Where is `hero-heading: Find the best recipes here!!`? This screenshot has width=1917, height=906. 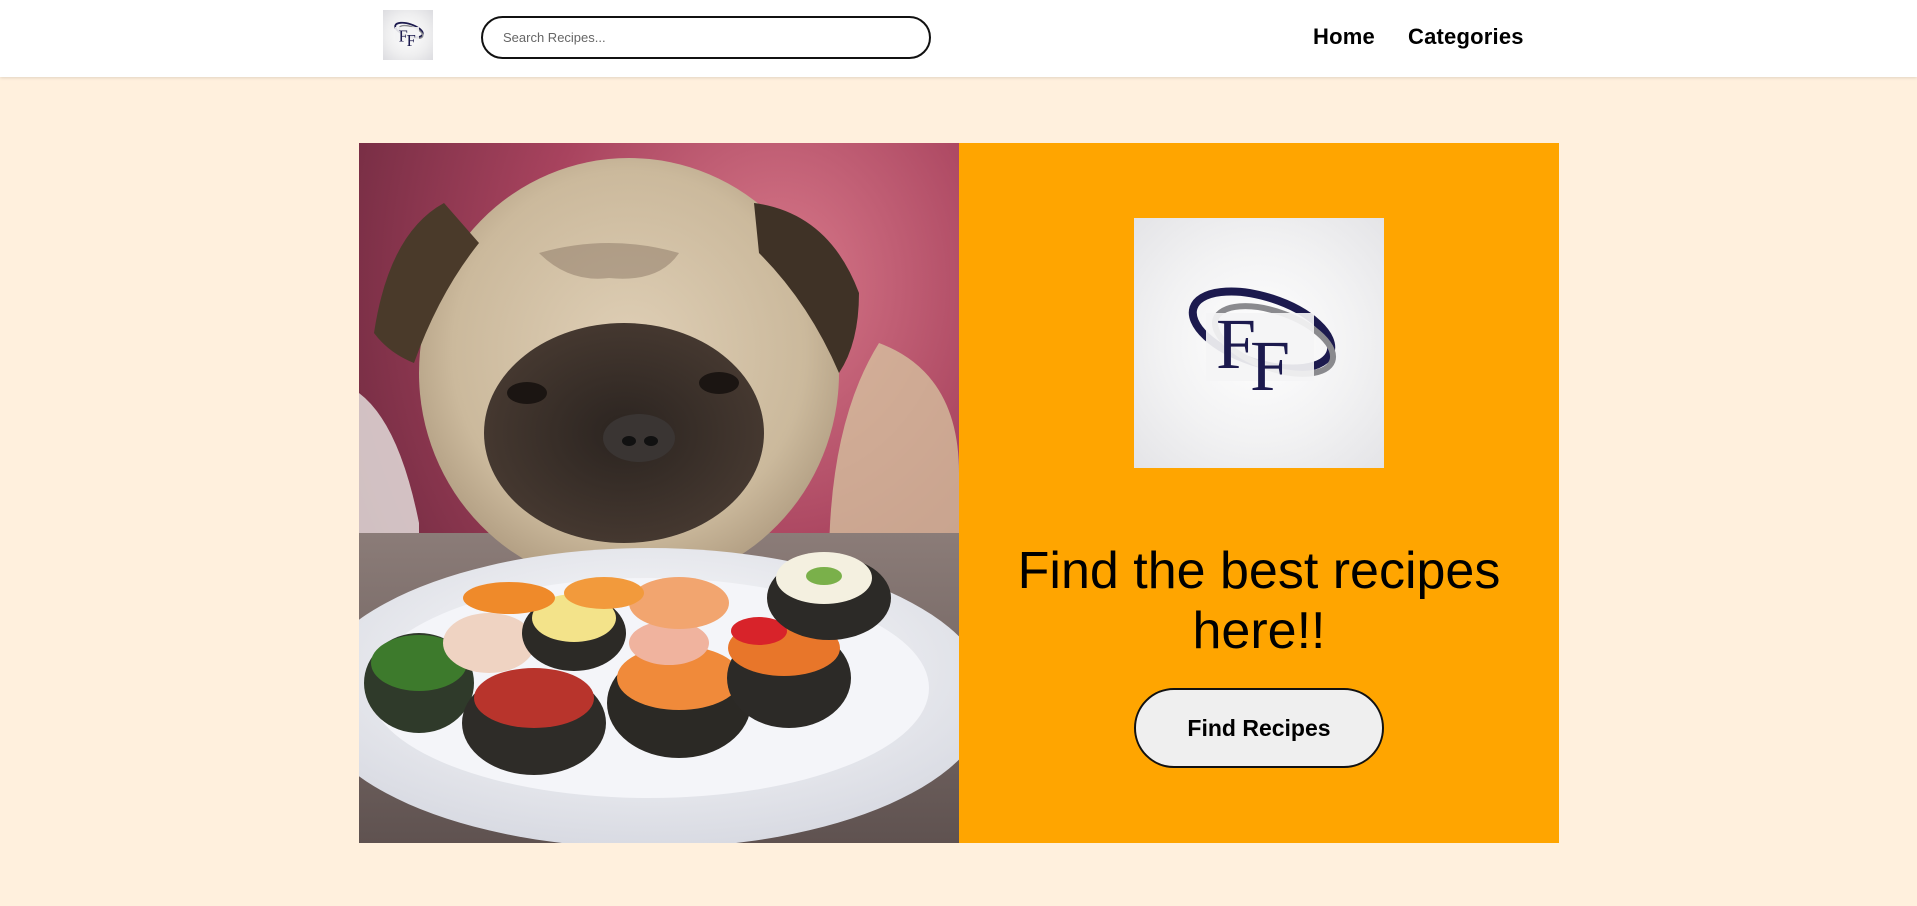
hero-heading: Find the best recipes here!! is located at coordinates (1259, 601).